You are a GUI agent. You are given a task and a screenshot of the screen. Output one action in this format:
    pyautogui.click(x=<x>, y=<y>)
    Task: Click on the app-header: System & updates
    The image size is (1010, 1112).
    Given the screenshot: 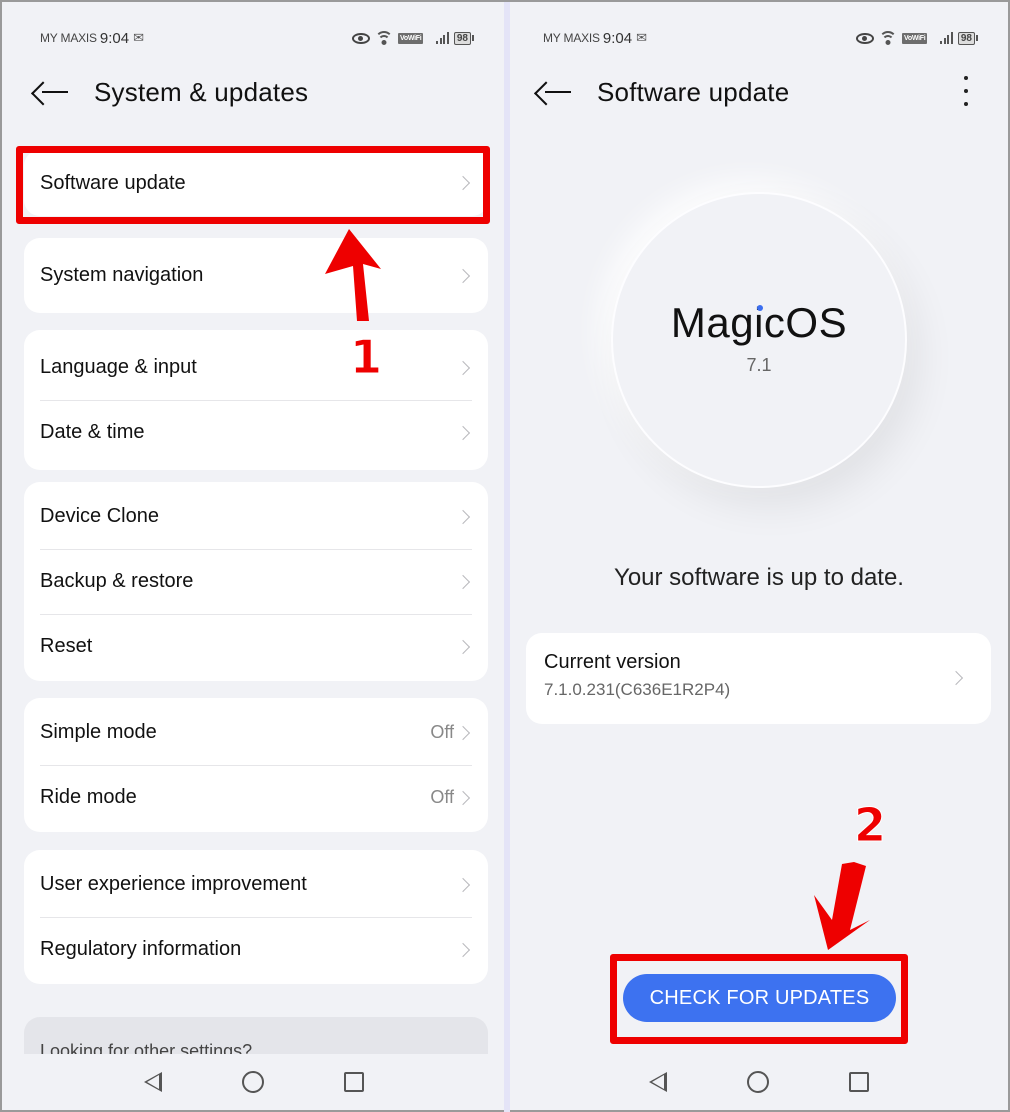 What is the action you would take?
    pyautogui.click(x=254, y=92)
    